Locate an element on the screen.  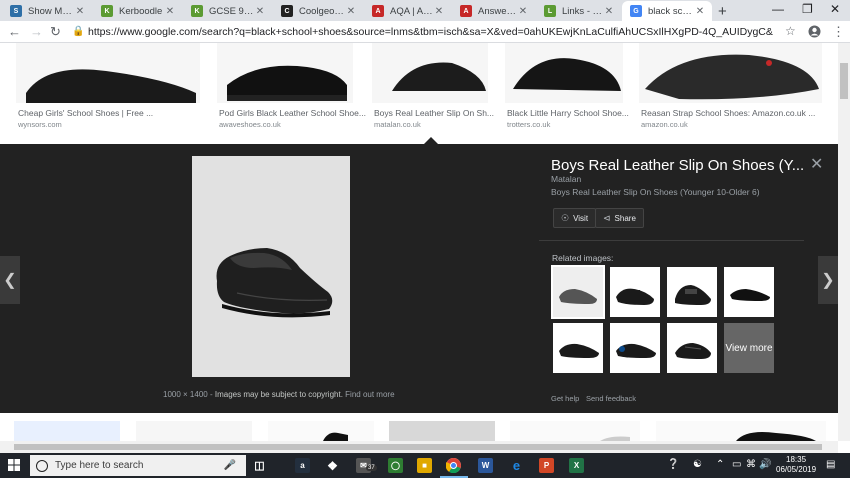
result-source: wynsors.com is located at coordinates (40, 124).